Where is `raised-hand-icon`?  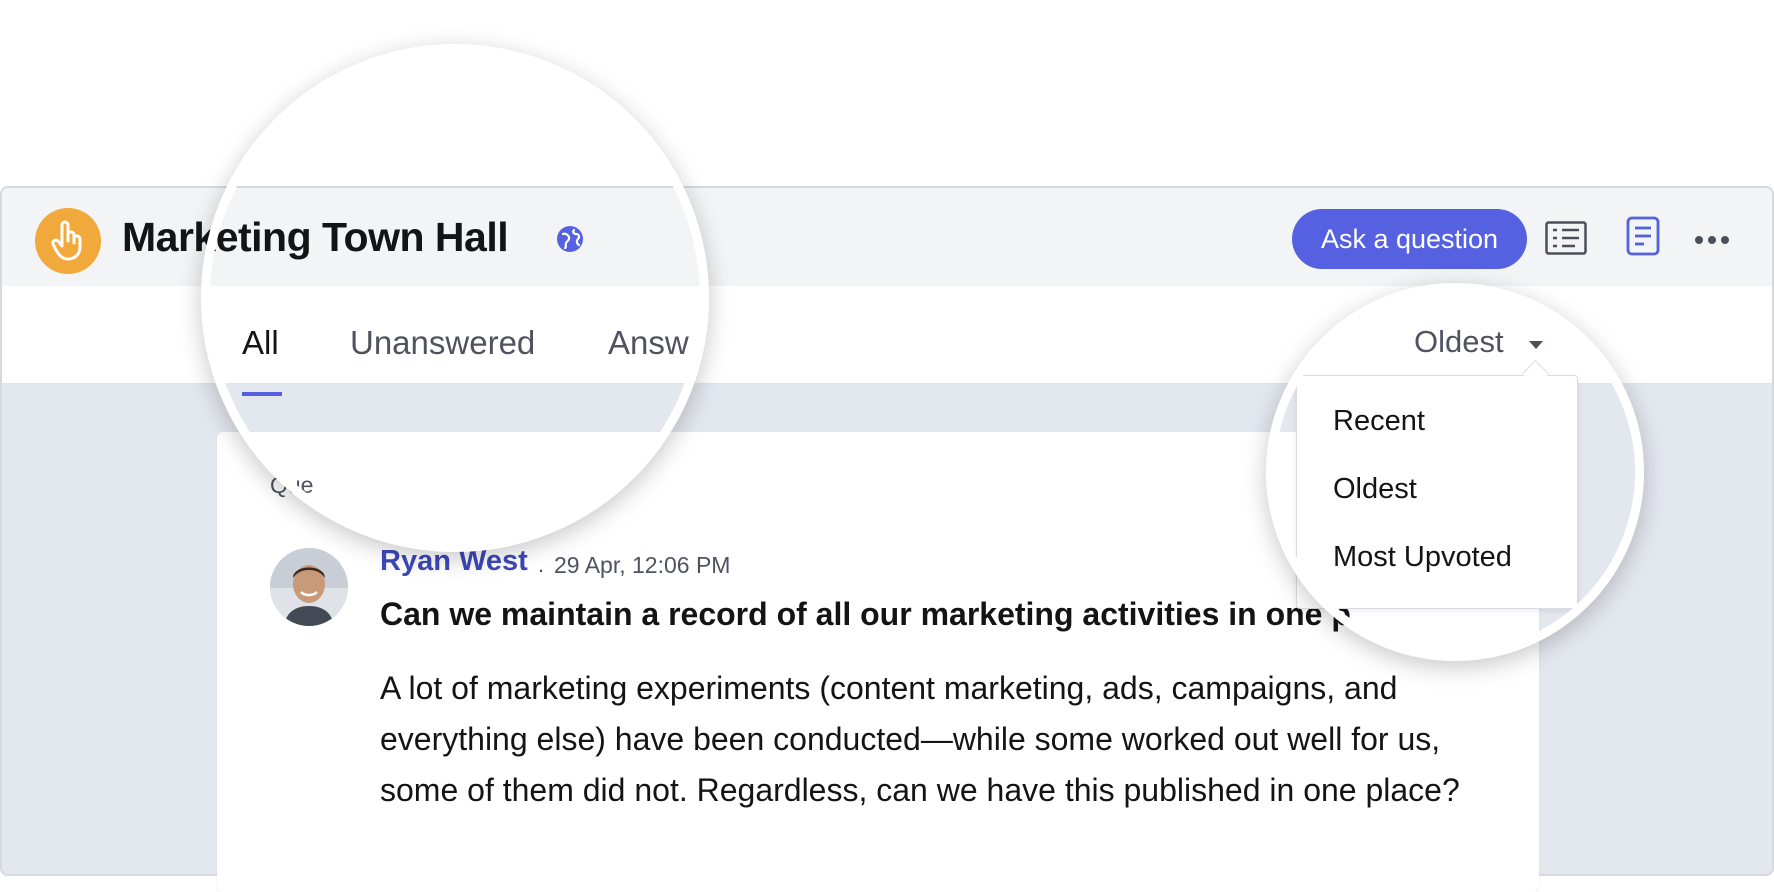
raised-hand-icon is located at coordinates (68, 241).